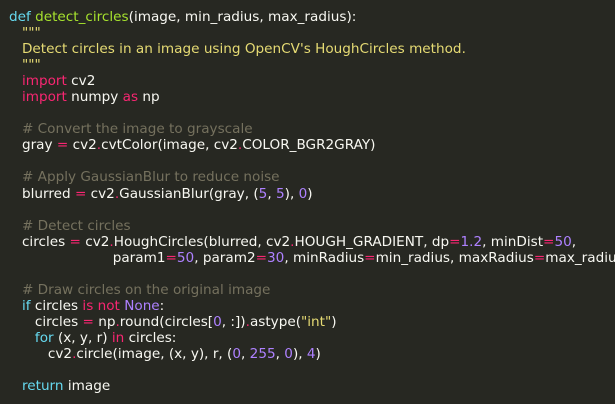  Describe the element at coordinates (309, 145) in the screenshot. I see `code-token: COLOR_BGR2GRAY)` at that location.